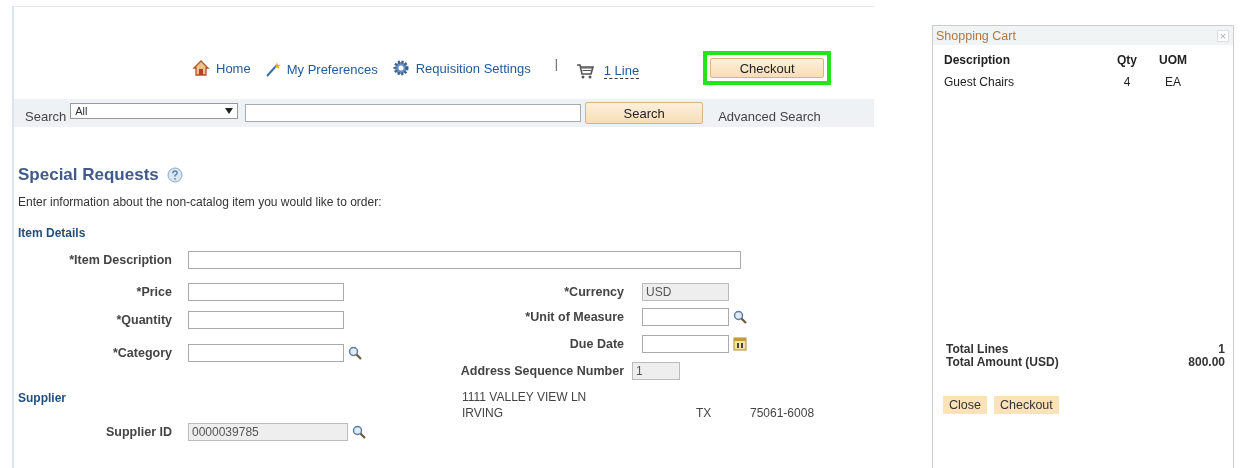 The height and width of the screenshot is (468, 1252). Describe the element at coordinates (154, 292) in the screenshot. I see `field-label: *Price` at that location.